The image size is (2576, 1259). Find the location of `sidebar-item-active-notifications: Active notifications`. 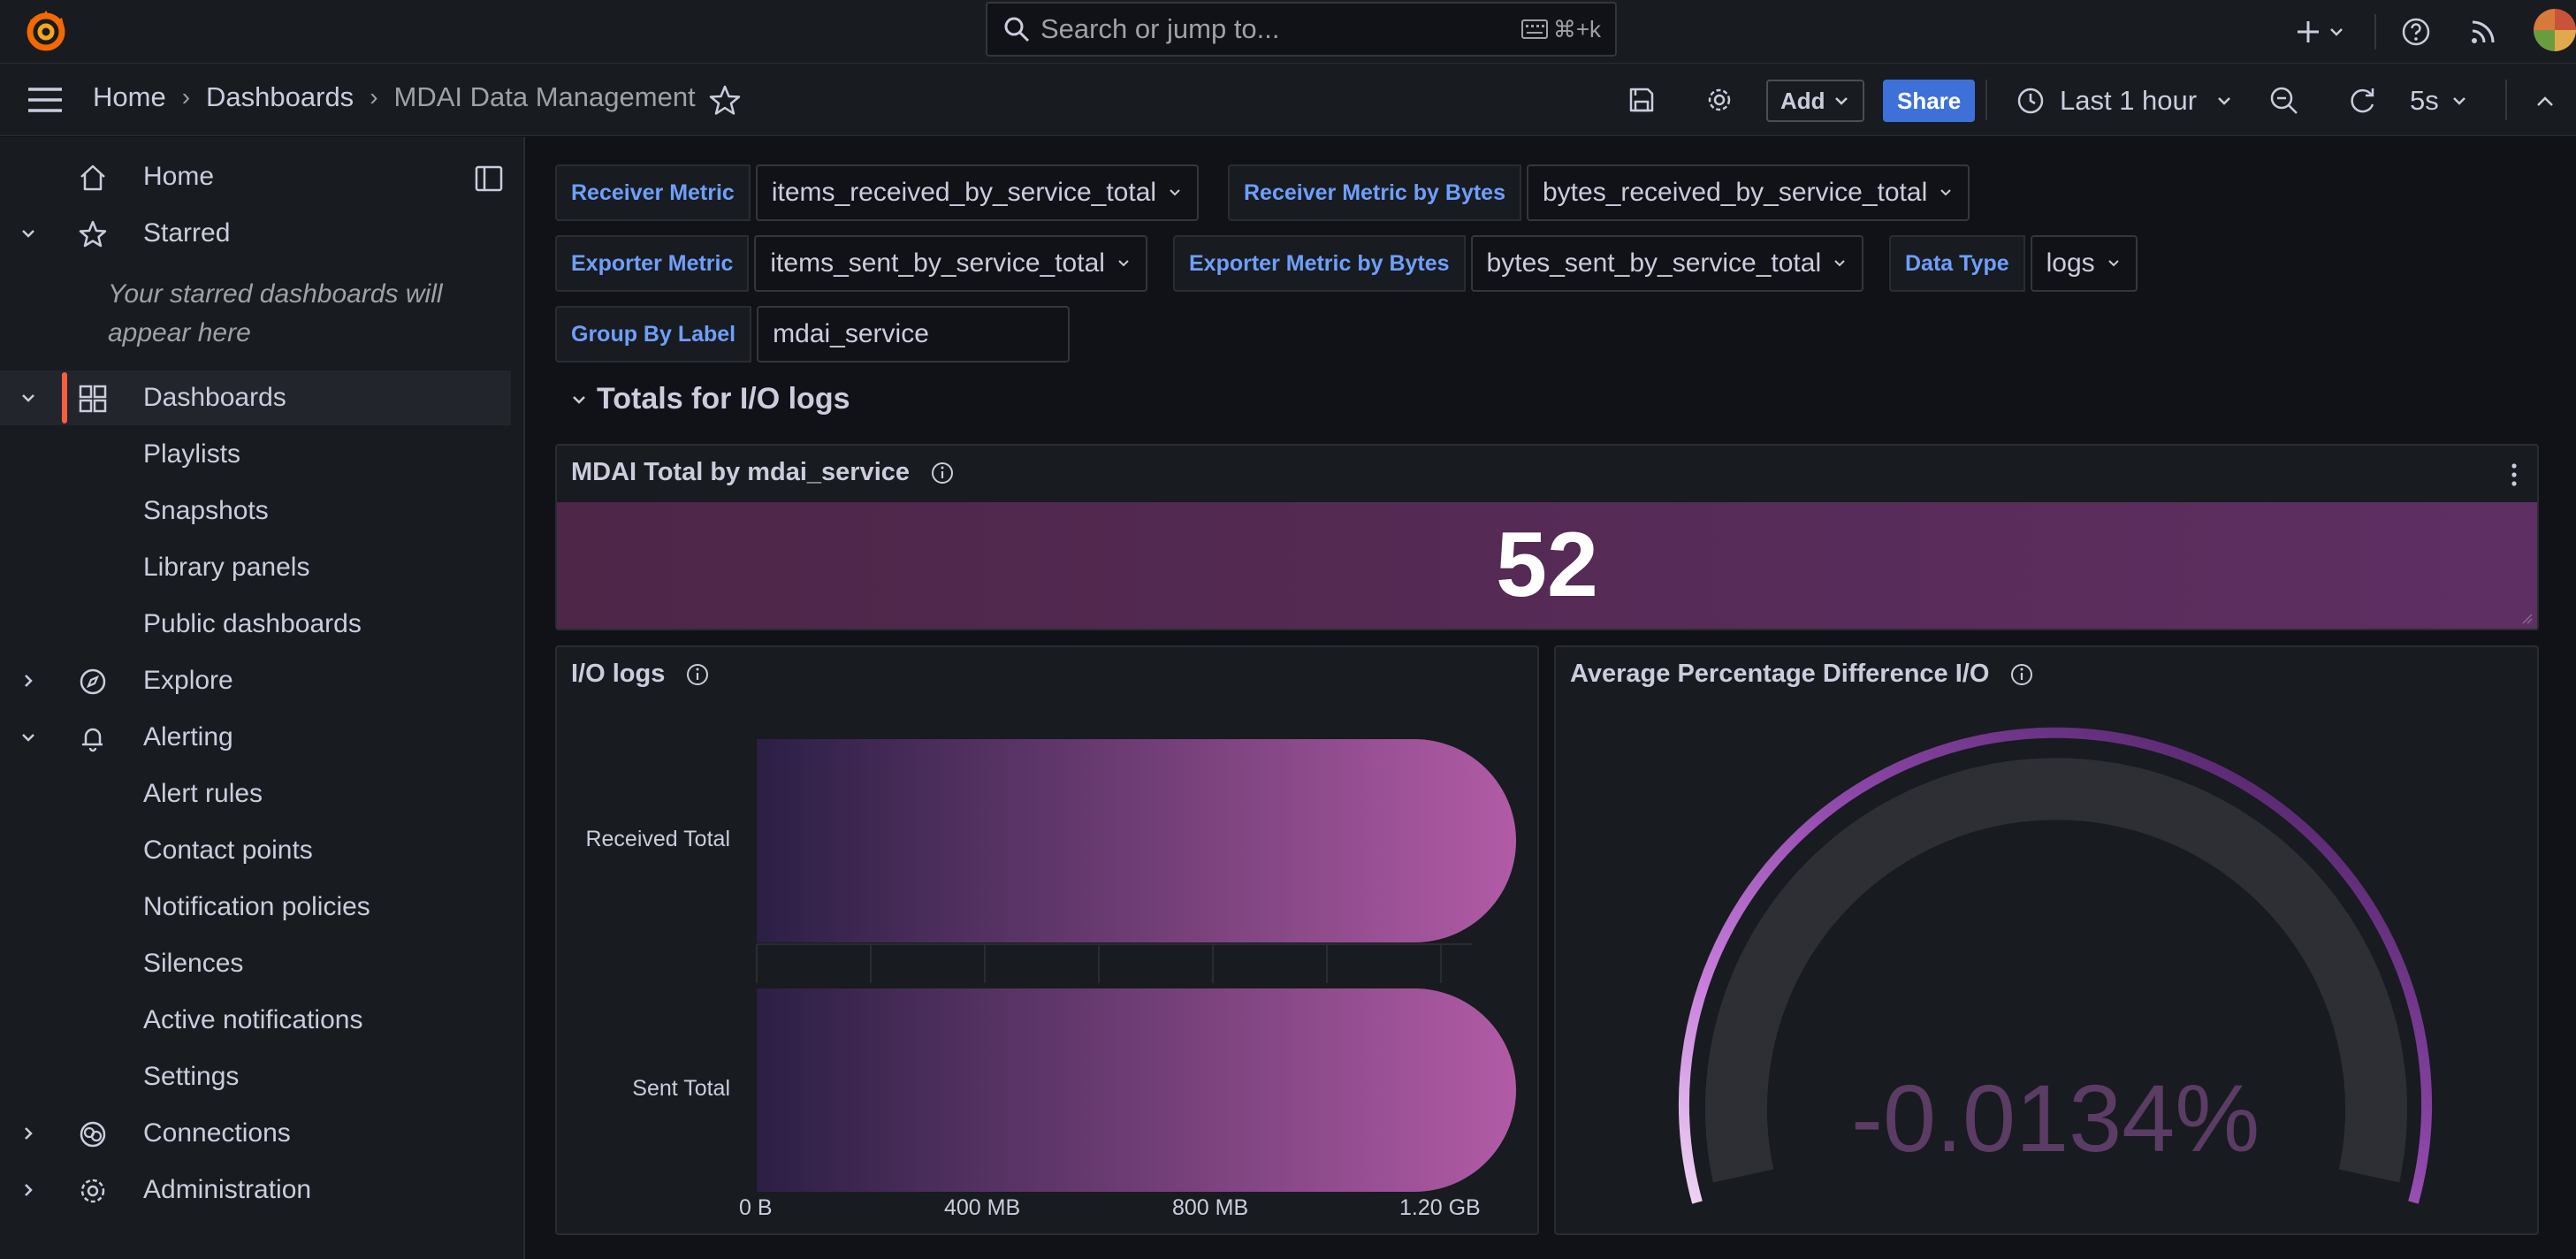

sidebar-item-active-notifications: Active notifications is located at coordinates (255, 1020).